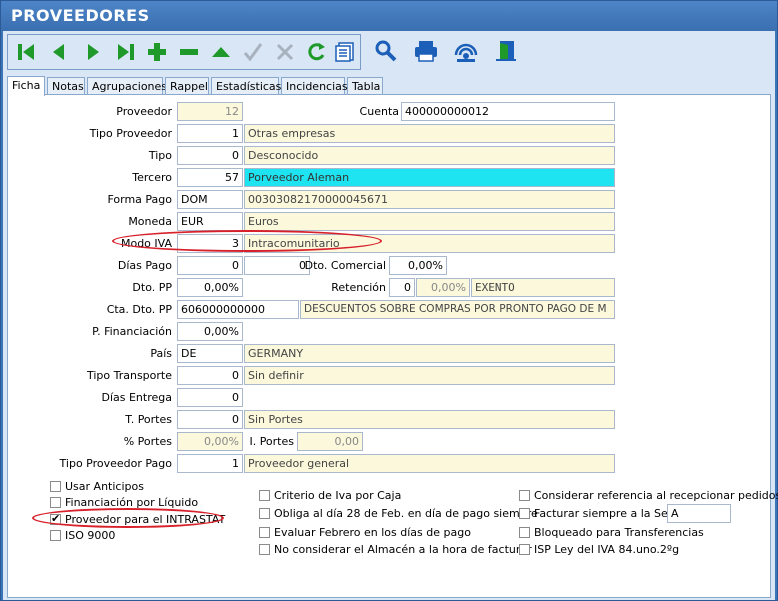 The width and height of the screenshot is (778, 601). Describe the element at coordinates (285, 52) in the screenshot. I see `cancel-icon` at that location.